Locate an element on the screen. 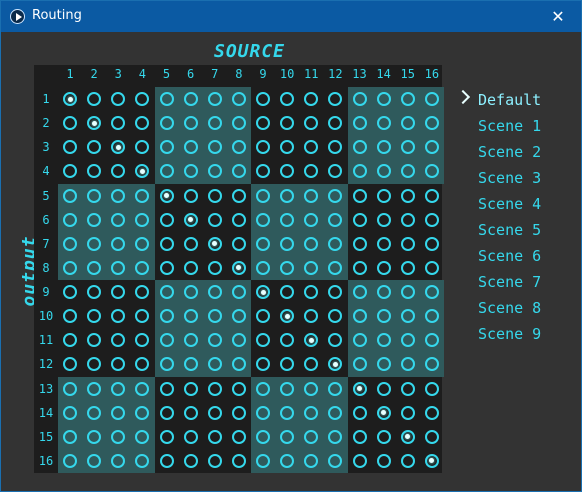  scene-item: Scene 8 is located at coordinates (517, 310).